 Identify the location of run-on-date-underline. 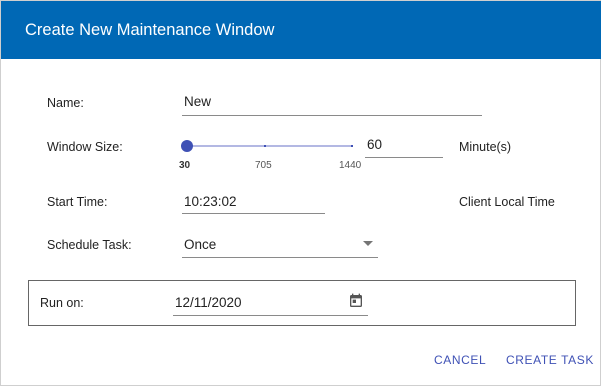
(270, 315).